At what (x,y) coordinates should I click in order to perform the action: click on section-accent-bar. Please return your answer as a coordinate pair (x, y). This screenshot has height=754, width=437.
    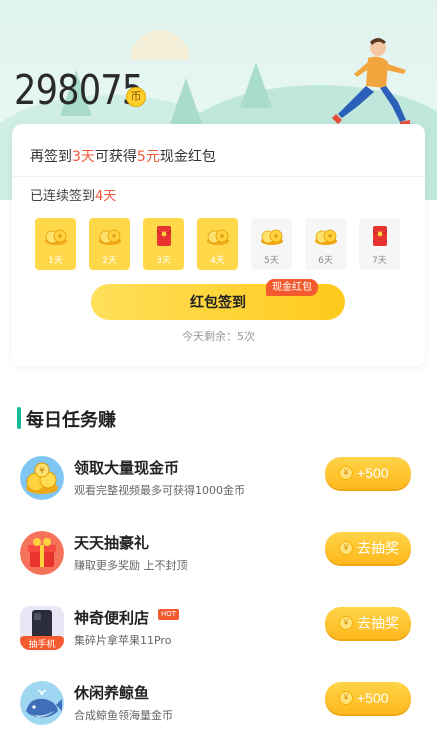
    Looking at the image, I should click on (19, 418).